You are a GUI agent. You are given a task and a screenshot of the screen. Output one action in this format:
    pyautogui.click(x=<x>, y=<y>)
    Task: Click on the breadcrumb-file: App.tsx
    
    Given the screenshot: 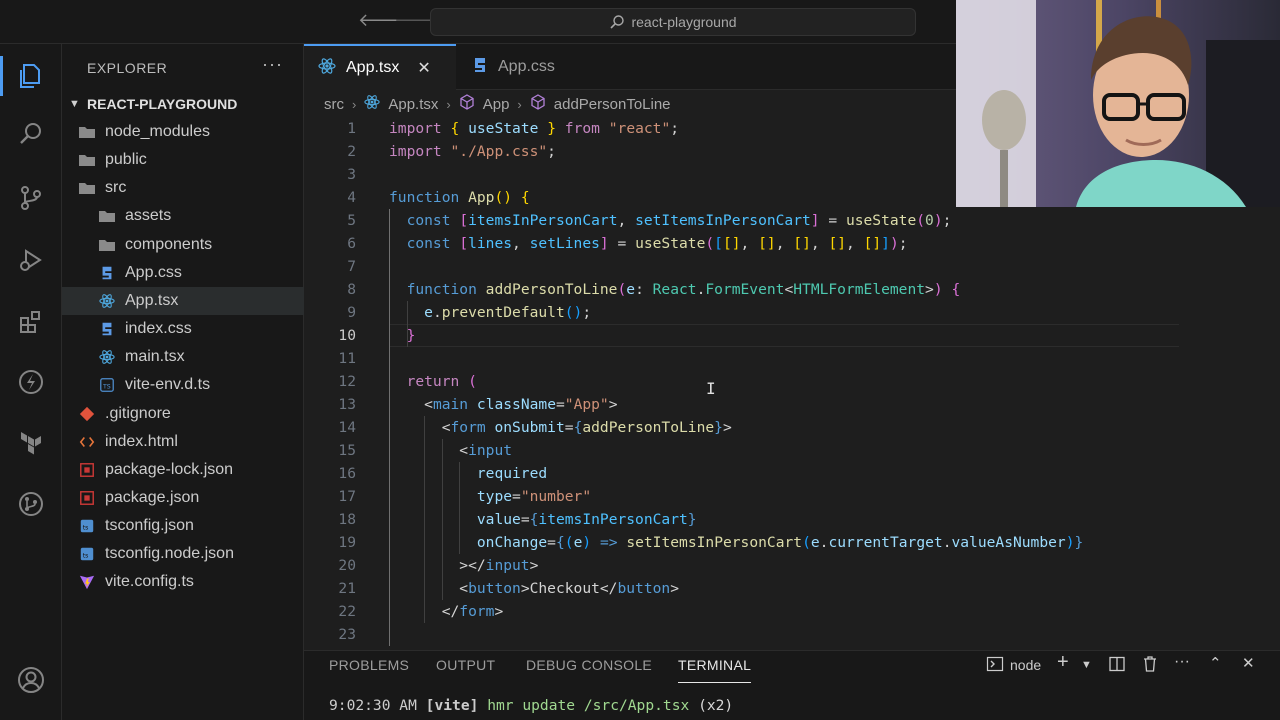 What is the action you would take?
    pyautogui.click(x=413, y=104)
    